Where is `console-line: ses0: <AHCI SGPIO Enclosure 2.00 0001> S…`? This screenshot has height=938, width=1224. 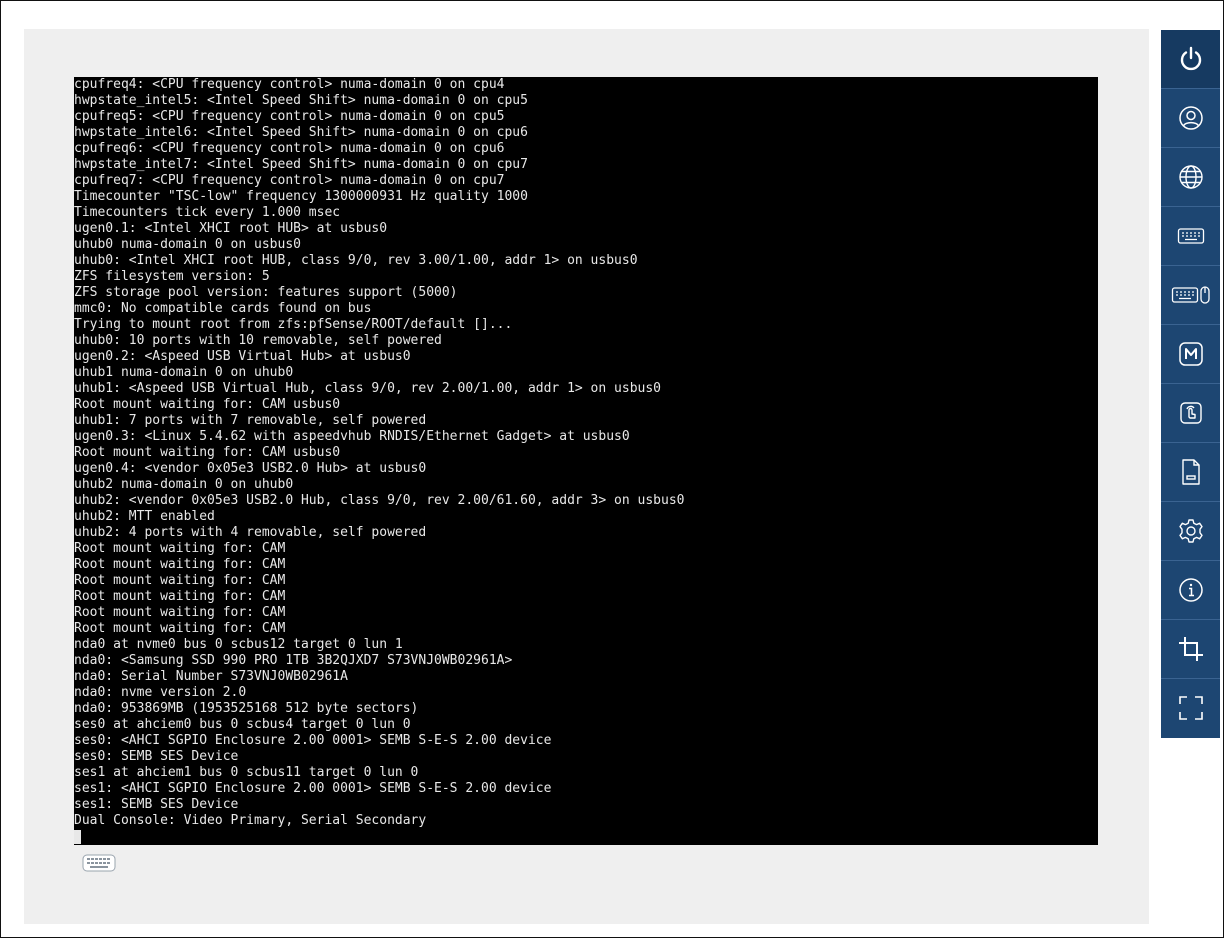 console-line: ses0: <AHCI SGPIO Enclosure 2.00 0001> S… is located at coordinates (313, 740).